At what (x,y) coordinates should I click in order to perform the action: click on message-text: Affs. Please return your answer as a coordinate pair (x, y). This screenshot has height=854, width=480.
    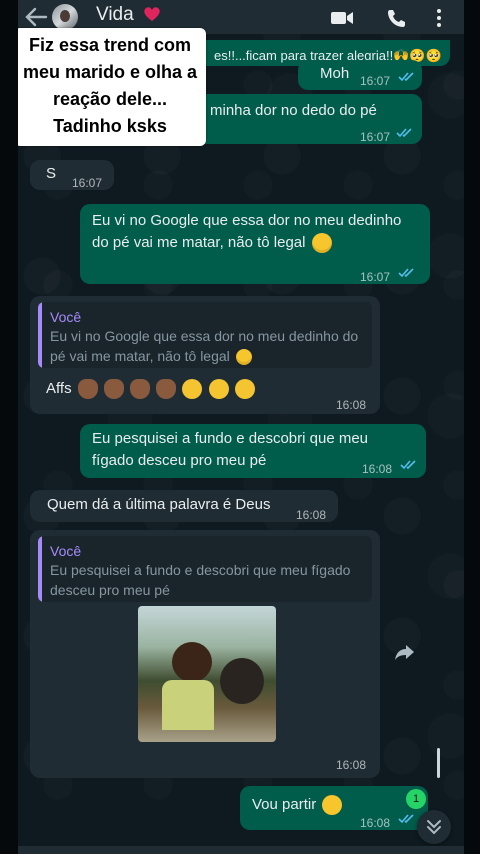
    Looking at the image, I should click on (150, 389).